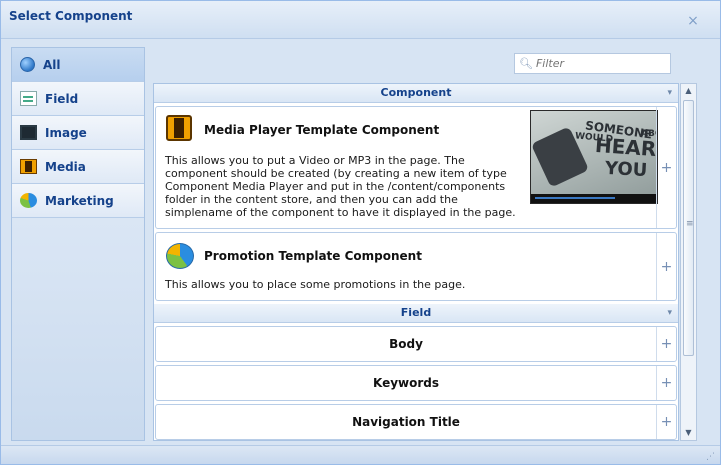 The height and width of the screenshot is (465, 721). I want to click on sidebar-item-all: All, so click(78, 65).